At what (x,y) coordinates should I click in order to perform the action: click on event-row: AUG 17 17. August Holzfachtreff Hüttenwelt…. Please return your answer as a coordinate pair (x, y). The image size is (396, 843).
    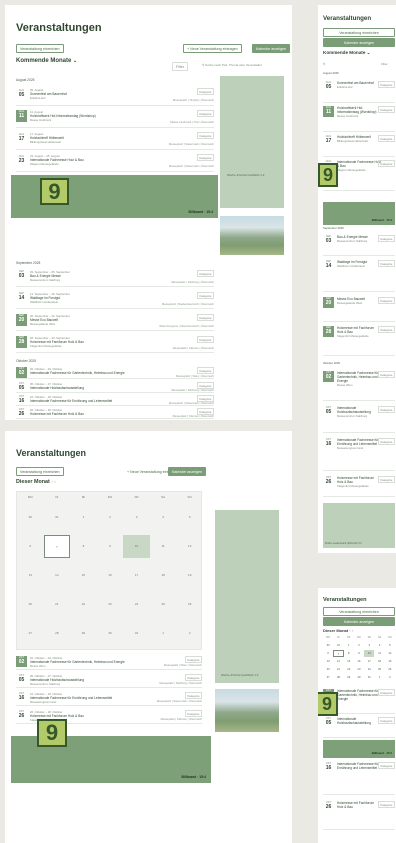
    Looking at the image, I should click on (115, 140).